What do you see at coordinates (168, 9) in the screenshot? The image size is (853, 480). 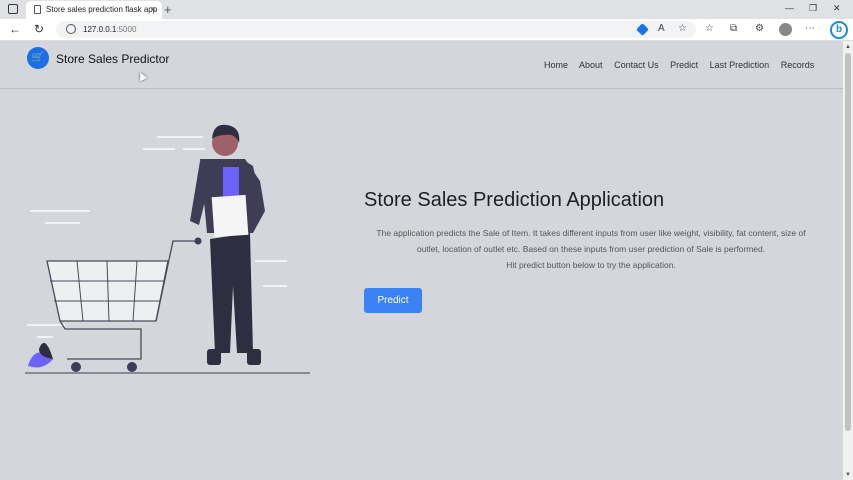 I see `new-tab-icon: +` at bounding box center [168, 9].